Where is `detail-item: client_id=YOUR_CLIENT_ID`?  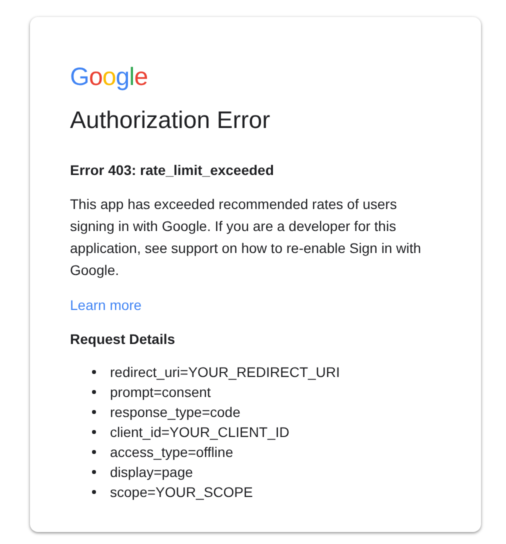 detail-item: client_id=YOUR_CLIENT_ID is located at coordinates (200, 432).